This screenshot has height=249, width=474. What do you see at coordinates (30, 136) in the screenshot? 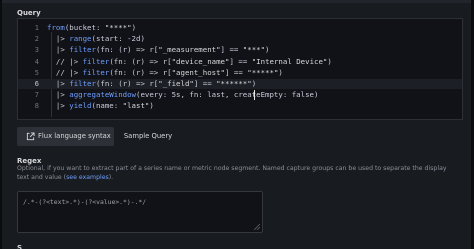
I see `external-link-icon` at bounding box center [30, 136].